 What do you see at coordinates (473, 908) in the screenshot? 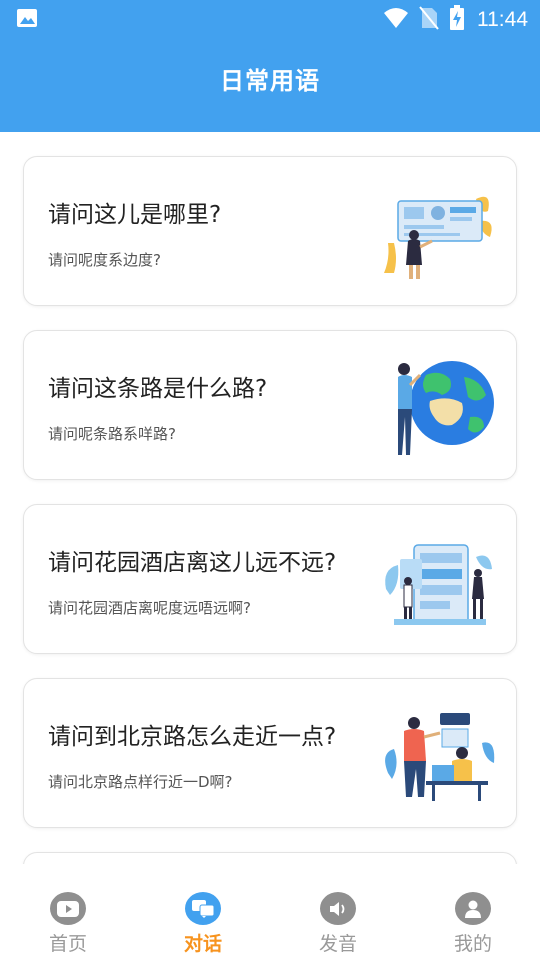
I see `user-icon` at bounding box center [473, 908].